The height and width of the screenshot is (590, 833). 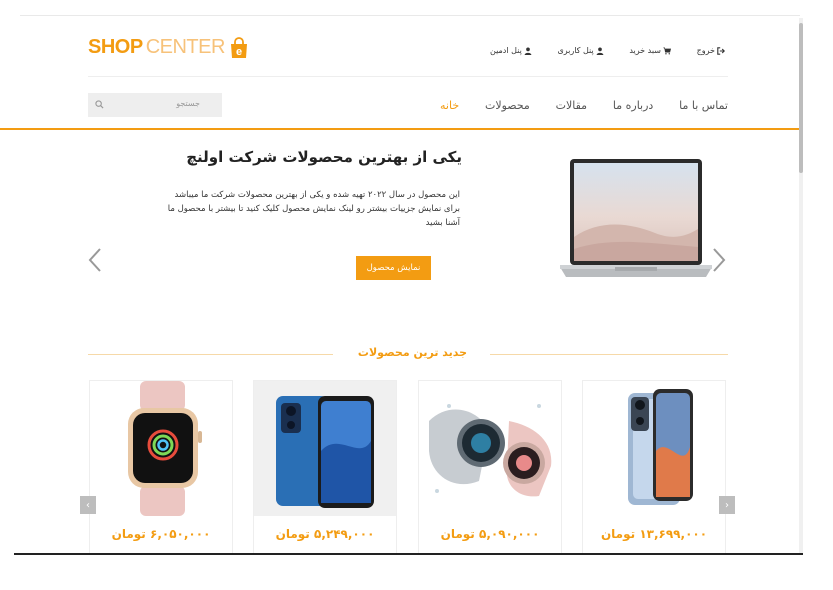 I want to click on product-card: ۶,۰۵۰,۰۰۰ تومان, so click(x=161, y=466).